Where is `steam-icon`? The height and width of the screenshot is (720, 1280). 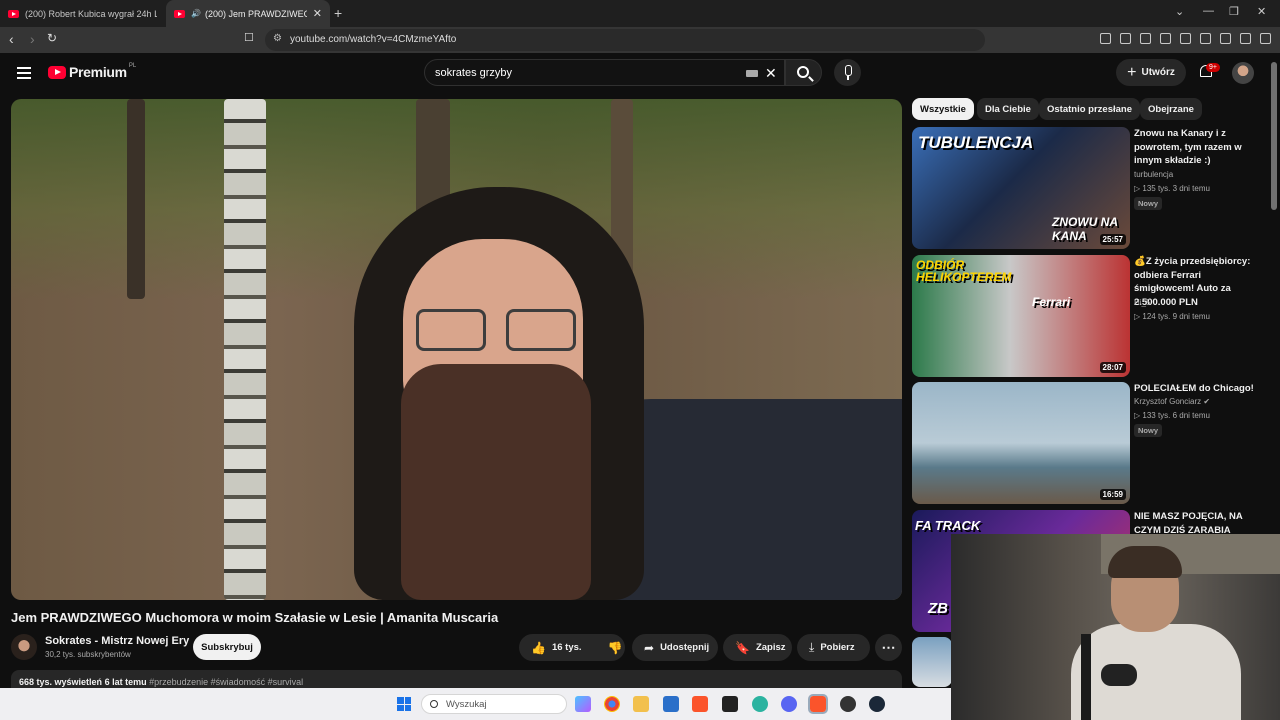
steam-icon is located at coordinates (877, 704).